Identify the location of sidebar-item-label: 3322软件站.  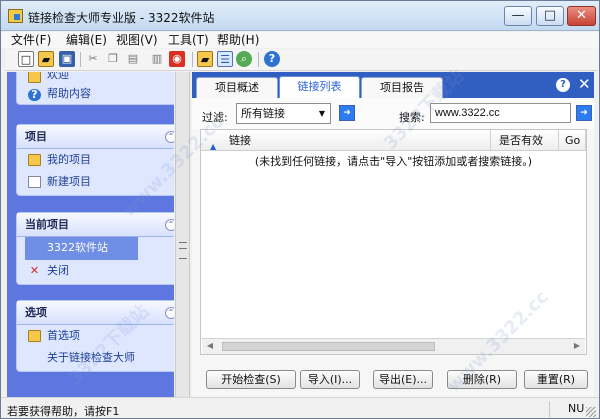
(77, 247).